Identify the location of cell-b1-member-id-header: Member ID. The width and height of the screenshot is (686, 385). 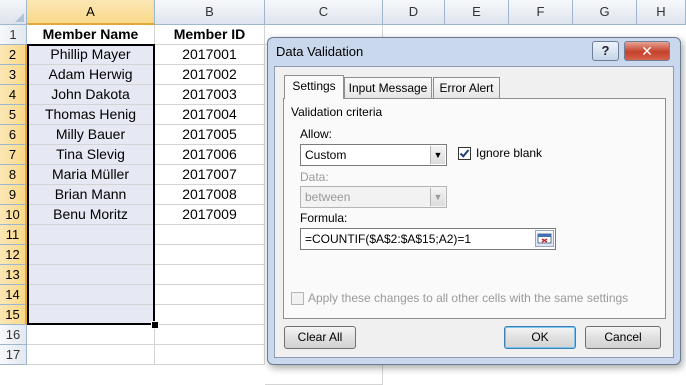
(210, 35).